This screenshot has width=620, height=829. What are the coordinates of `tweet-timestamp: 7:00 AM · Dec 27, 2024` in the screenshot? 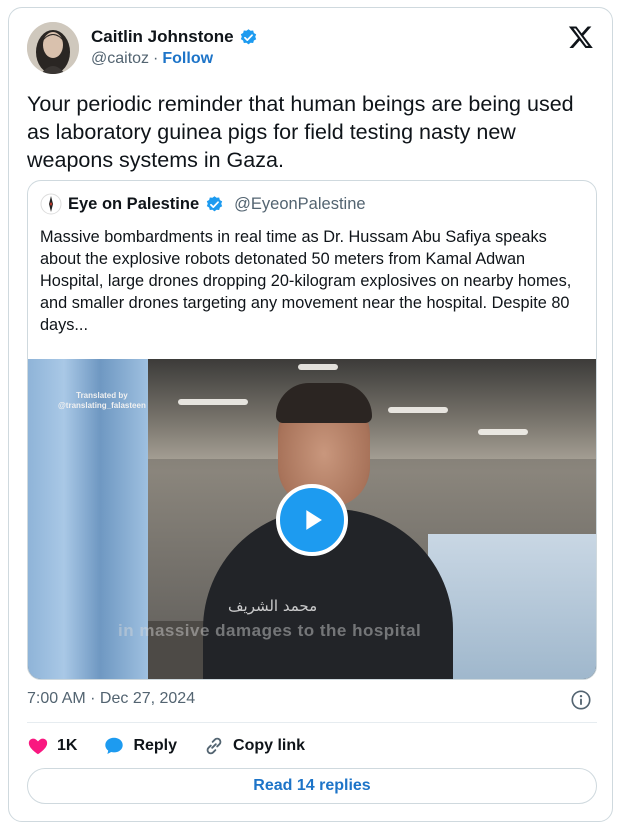 It's located at (111, 699).